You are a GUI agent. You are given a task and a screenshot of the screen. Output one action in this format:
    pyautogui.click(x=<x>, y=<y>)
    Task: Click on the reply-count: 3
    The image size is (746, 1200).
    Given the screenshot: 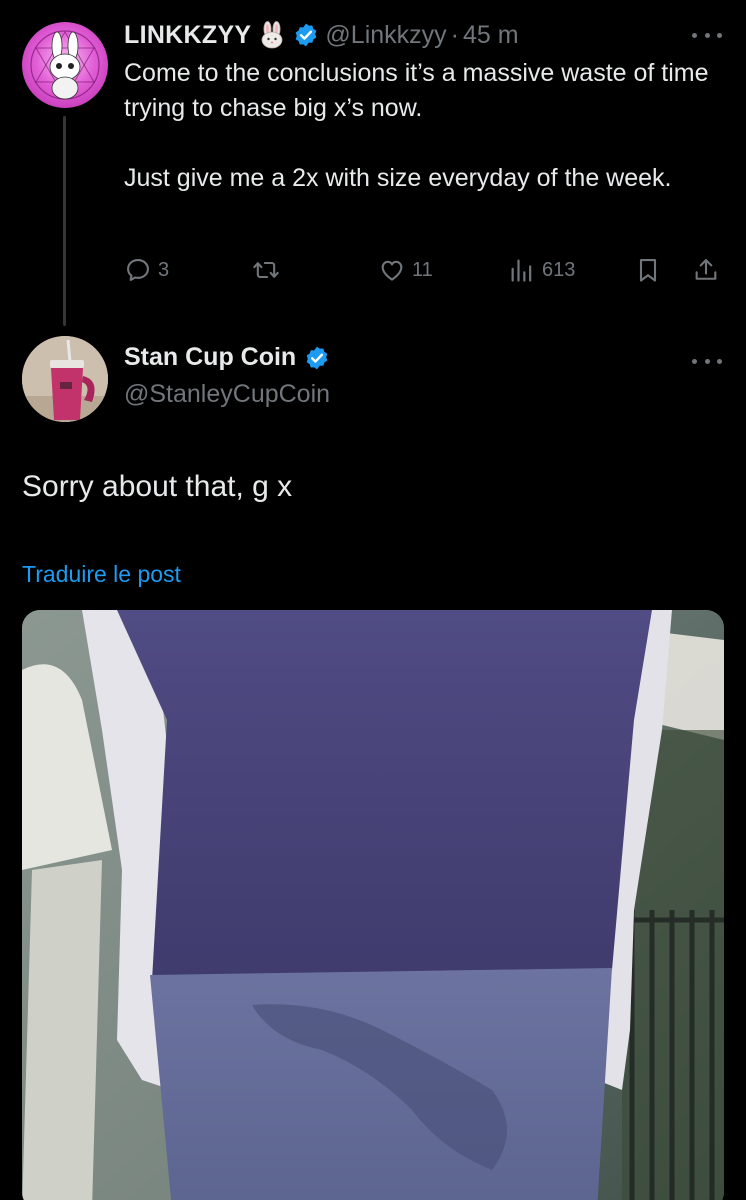 What is the action you would take?
    pyautogui.click(x=164, y=269)
    